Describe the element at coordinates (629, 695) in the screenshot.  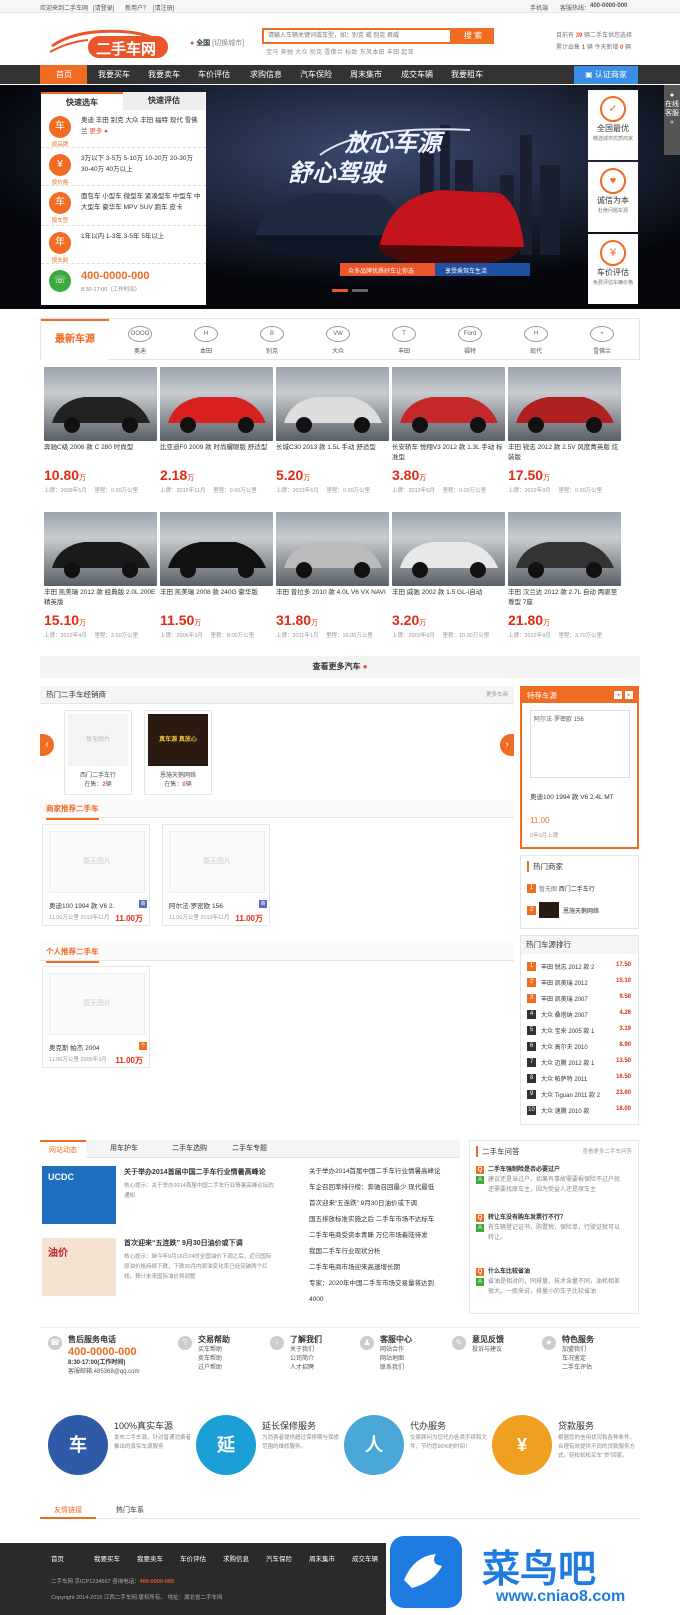
I see `next-icon: ▸` at that location.